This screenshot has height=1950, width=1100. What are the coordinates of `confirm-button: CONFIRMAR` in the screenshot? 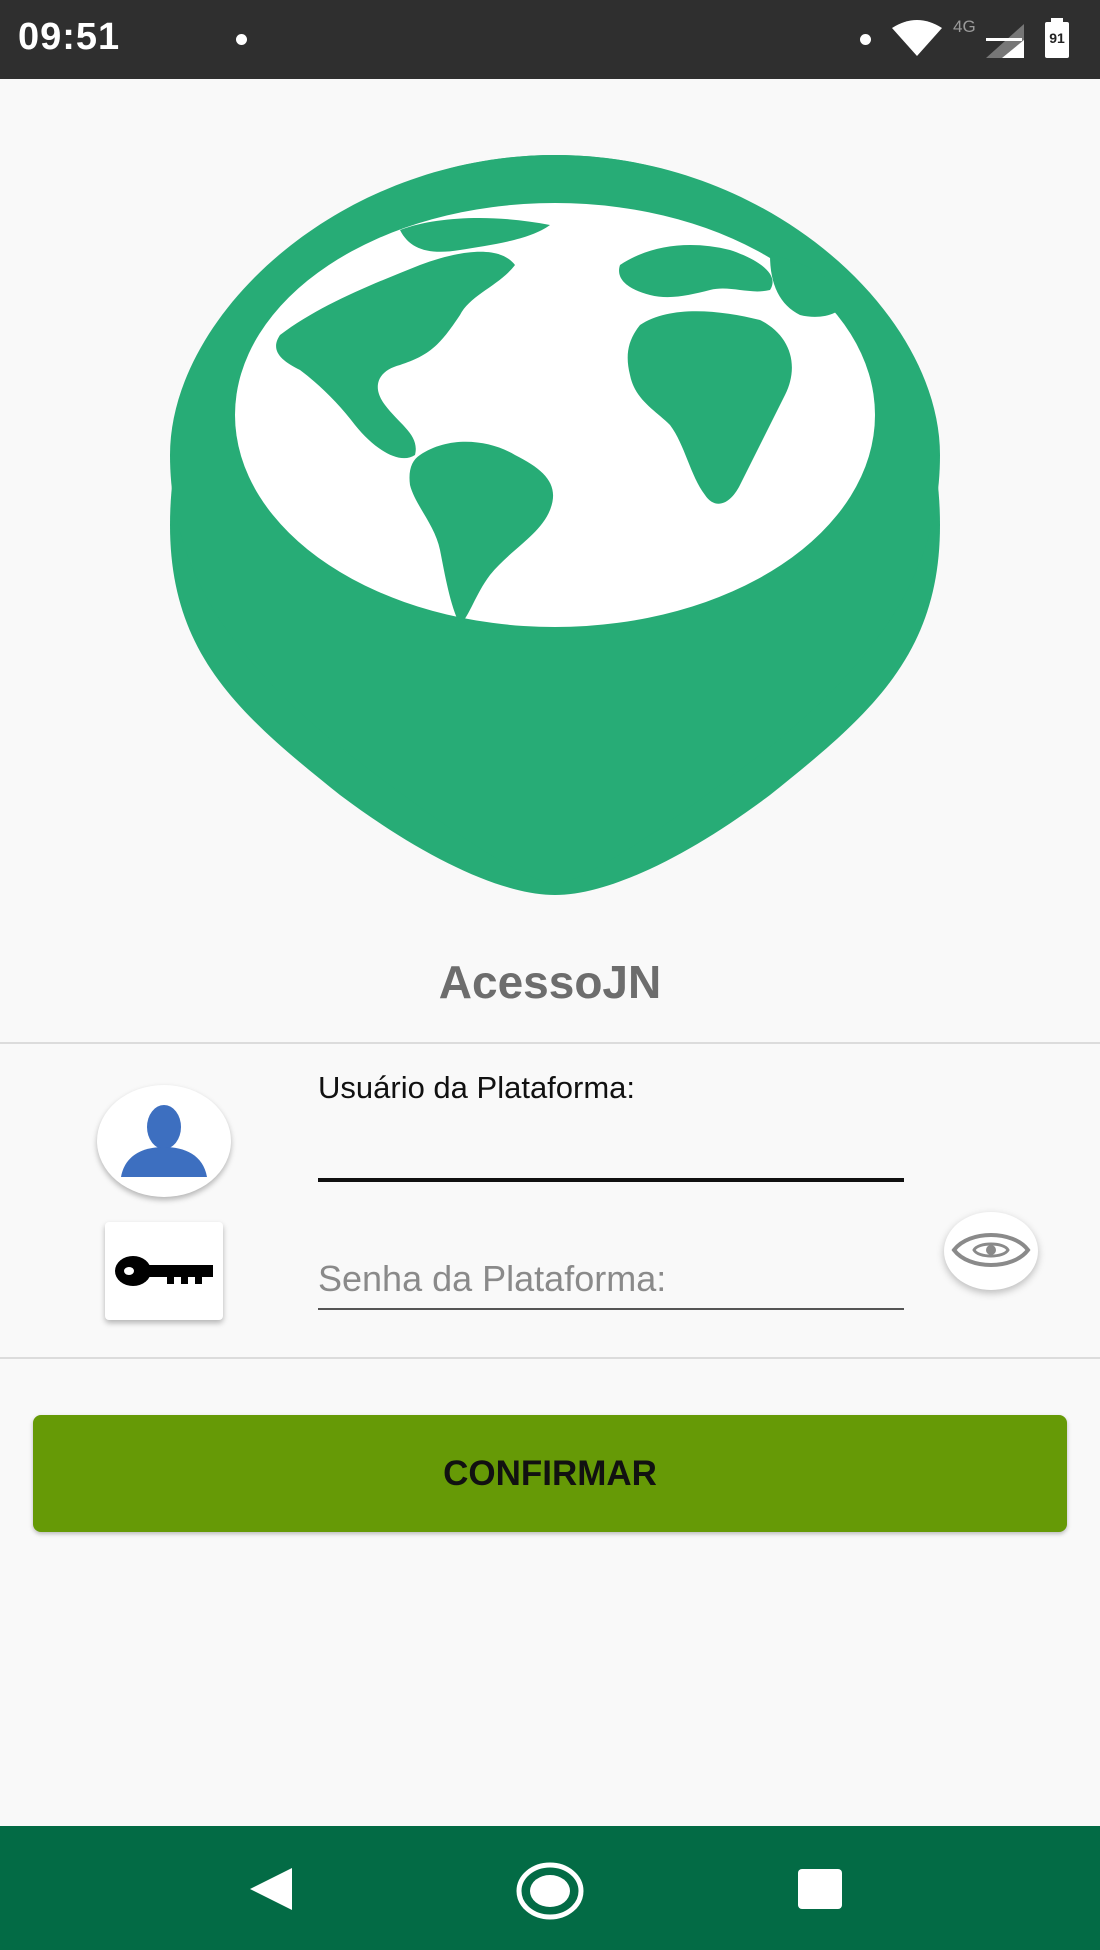 It's located at (550, 1473).